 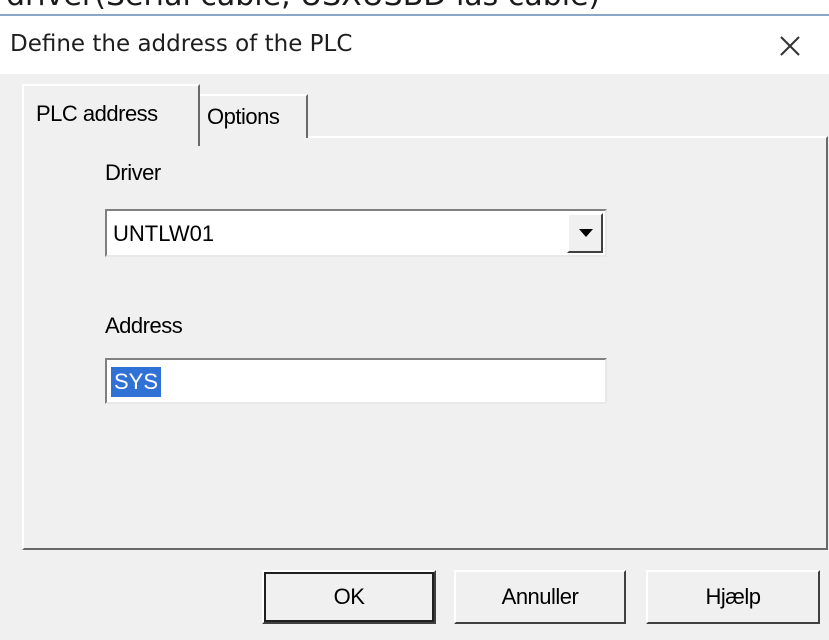 I want to click on background-window-strip: driver(Serial cable, USXUSBD las cable), so click(x=414, y=7).